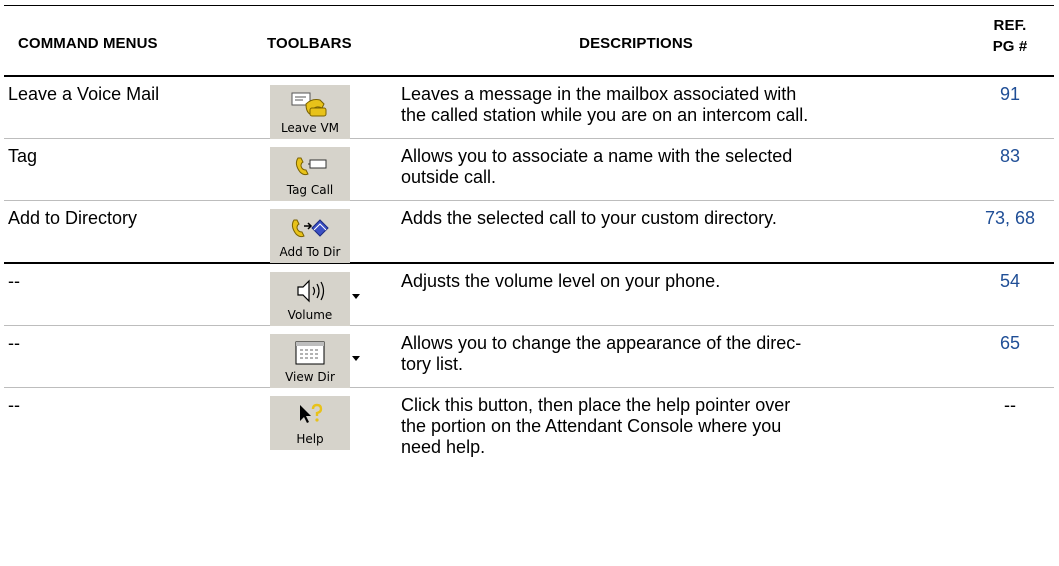 The image size is (1059, 566). I want to click on header-ref-line1: REF., so click(1010, 25).